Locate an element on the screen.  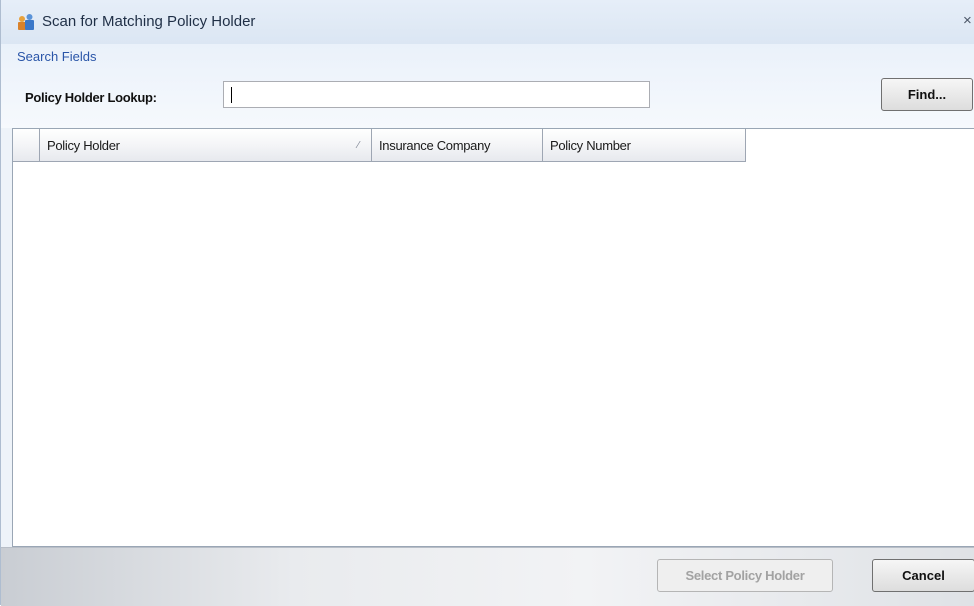
text-caret is located at coordinates (231, 95).